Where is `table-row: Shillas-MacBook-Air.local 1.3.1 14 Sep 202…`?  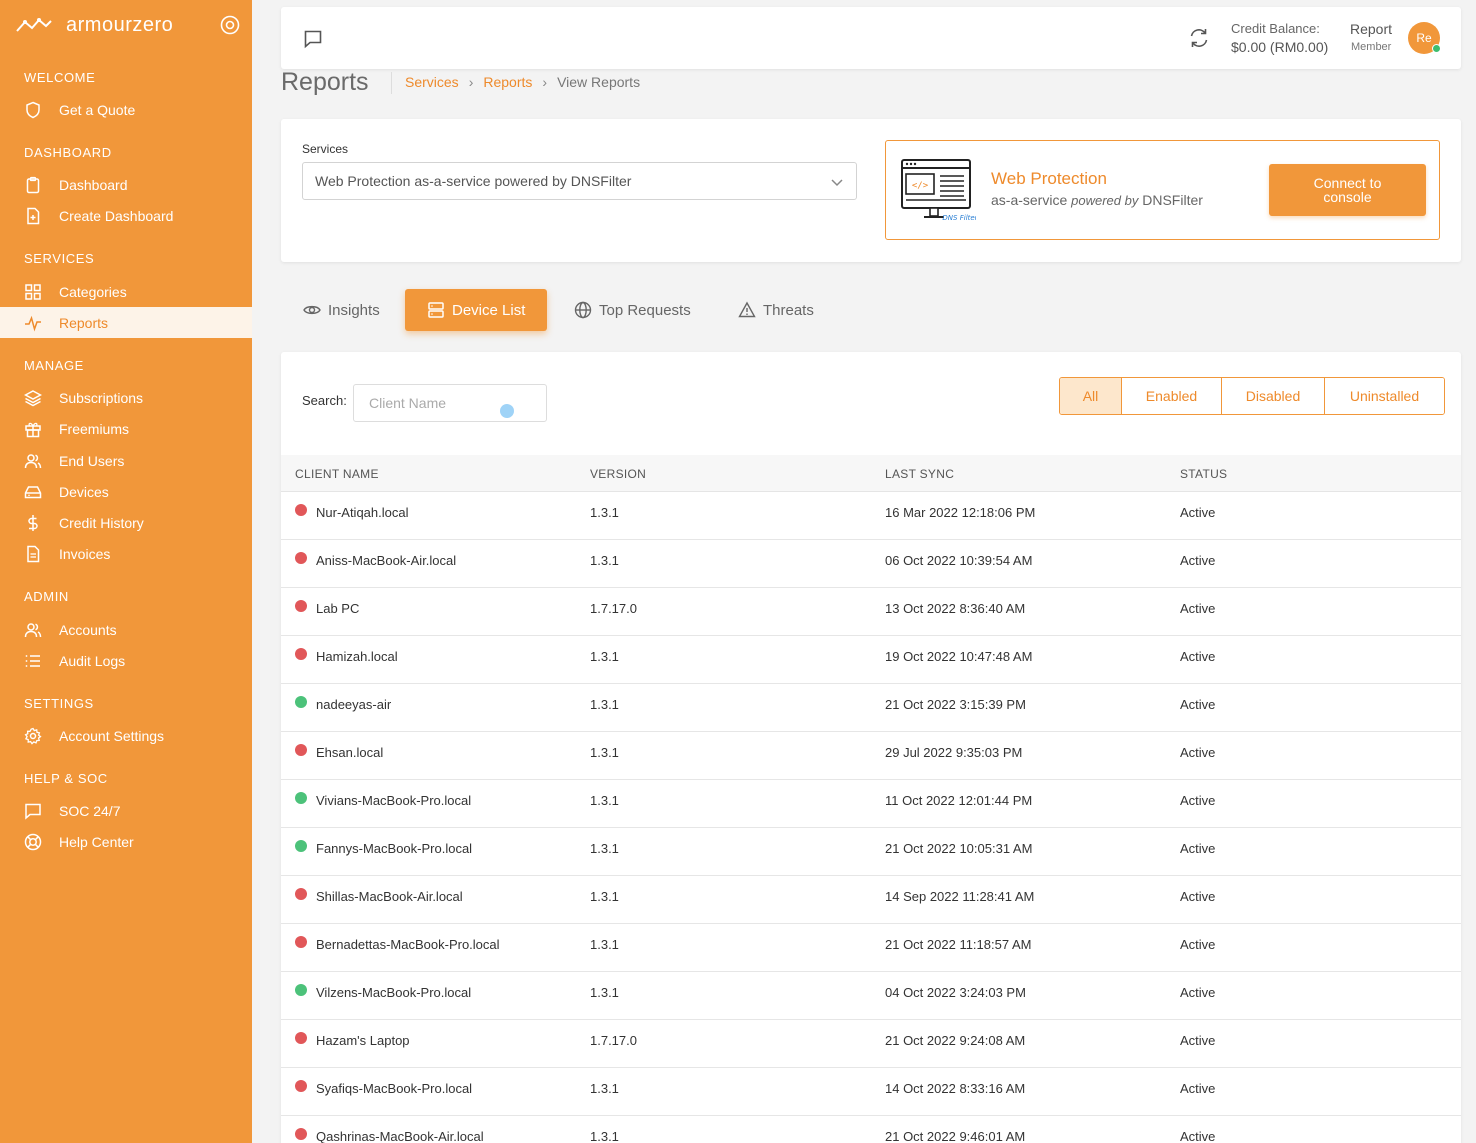 table-row: Shillas-MacBook-Air.local 1.3.1 14 Sep 202… is located at coordinates (871, 900).